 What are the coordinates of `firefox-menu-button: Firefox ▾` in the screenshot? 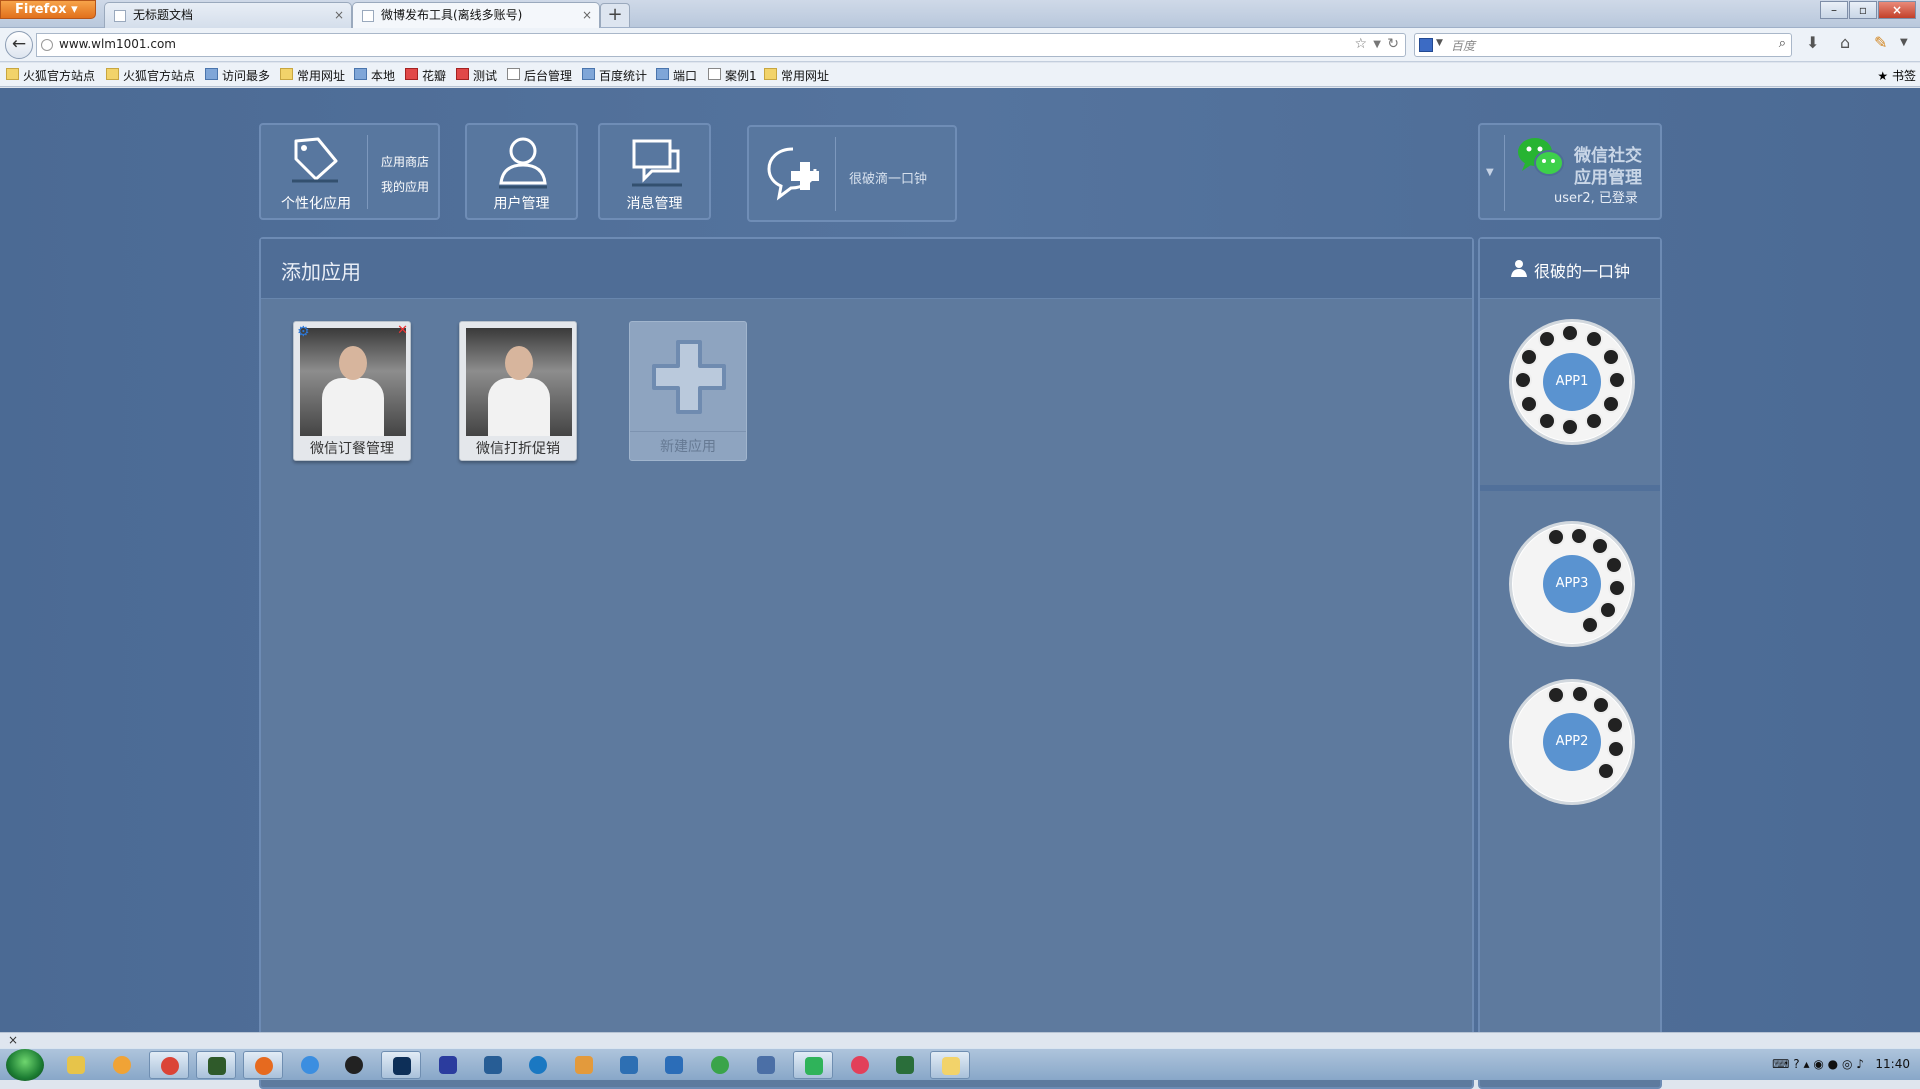 It's located at (48, 9).